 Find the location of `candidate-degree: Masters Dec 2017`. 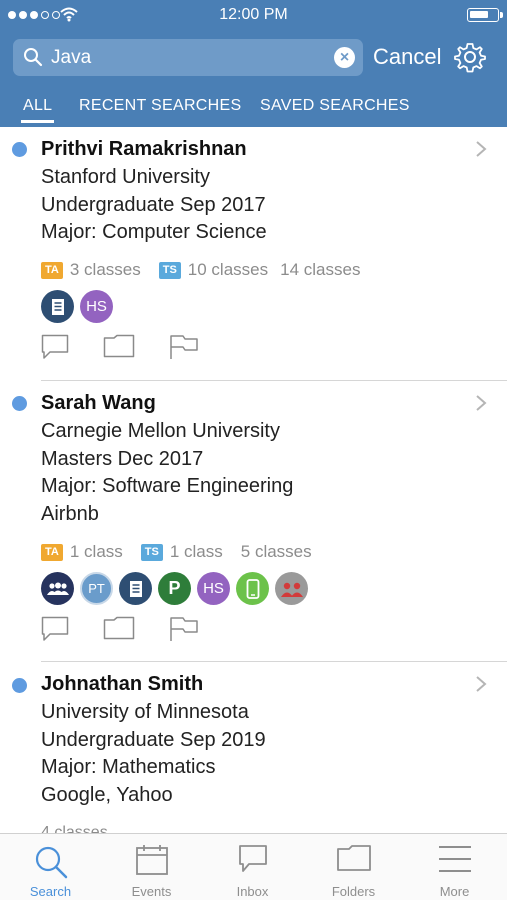

candidate-degree: Masters Dec 2017 is located at coordinates (122, 459).